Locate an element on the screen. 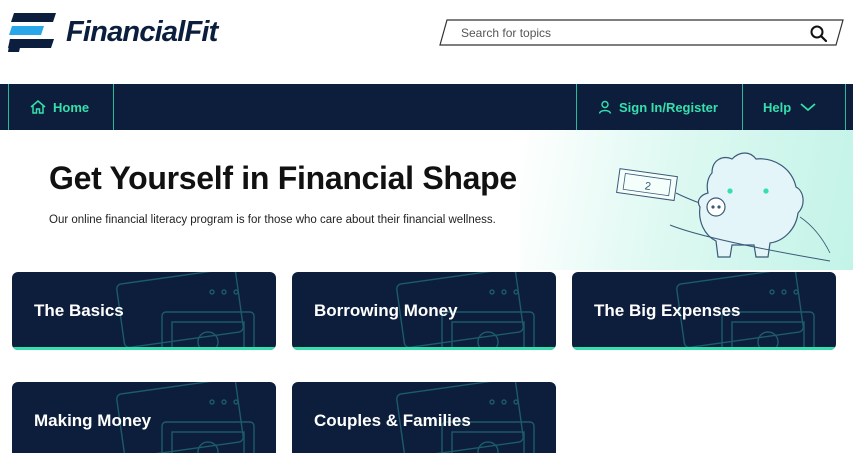 The image size is (853, 453). nav-home: Home is located at coordinates (59, 107).